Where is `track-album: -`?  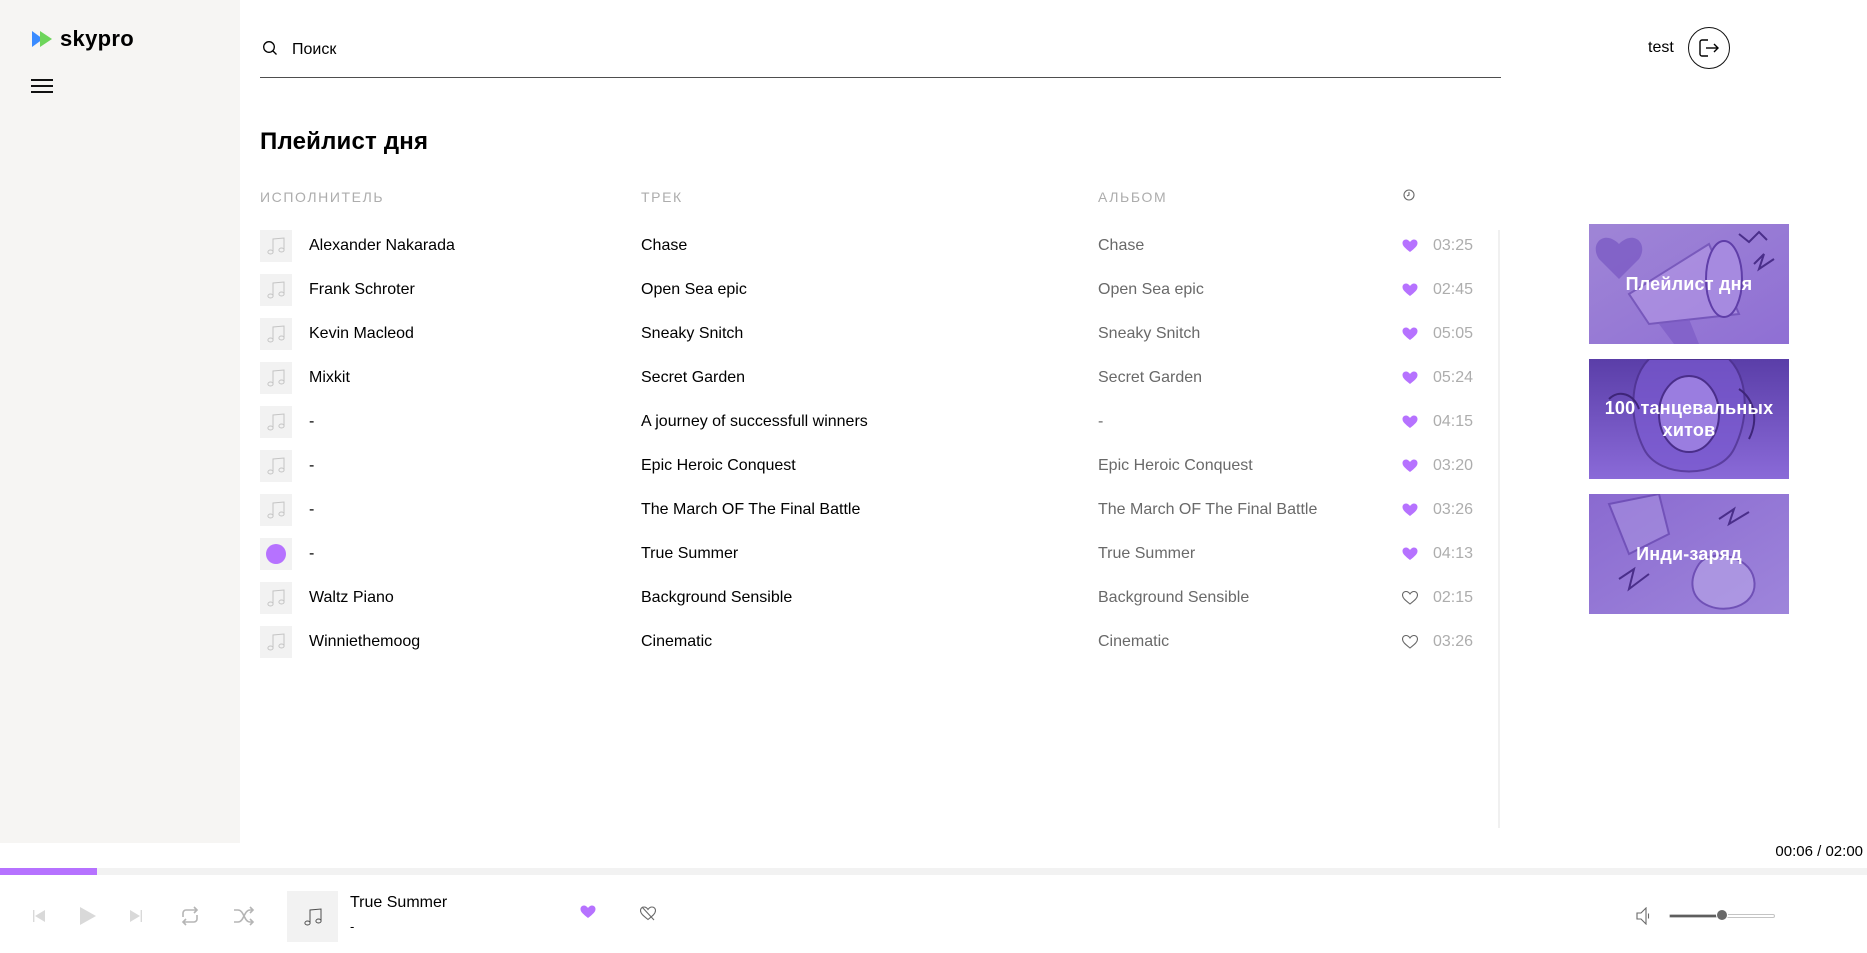
track-album: - is located at coordinates (1100, 422).